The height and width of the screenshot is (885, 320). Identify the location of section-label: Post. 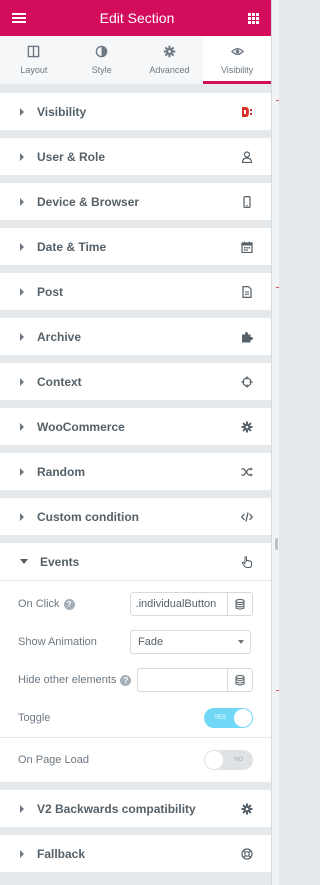
(50, 291).